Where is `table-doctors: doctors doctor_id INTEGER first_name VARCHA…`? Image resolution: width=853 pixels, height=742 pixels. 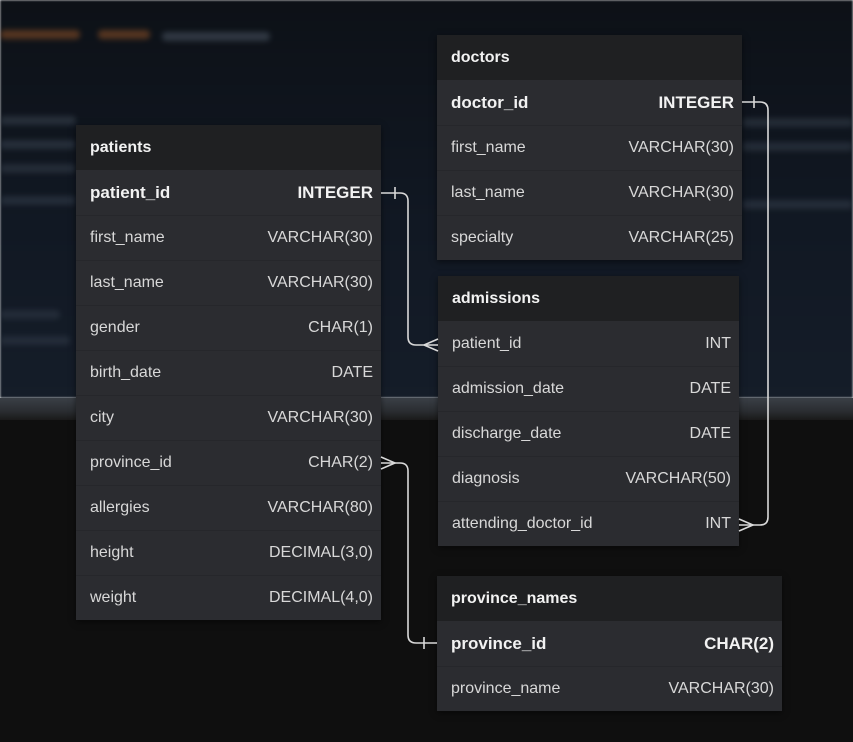
table-doctors: doctors doctor_id INTEGER first_name VARCHA… is located at coordinates (589, 147).